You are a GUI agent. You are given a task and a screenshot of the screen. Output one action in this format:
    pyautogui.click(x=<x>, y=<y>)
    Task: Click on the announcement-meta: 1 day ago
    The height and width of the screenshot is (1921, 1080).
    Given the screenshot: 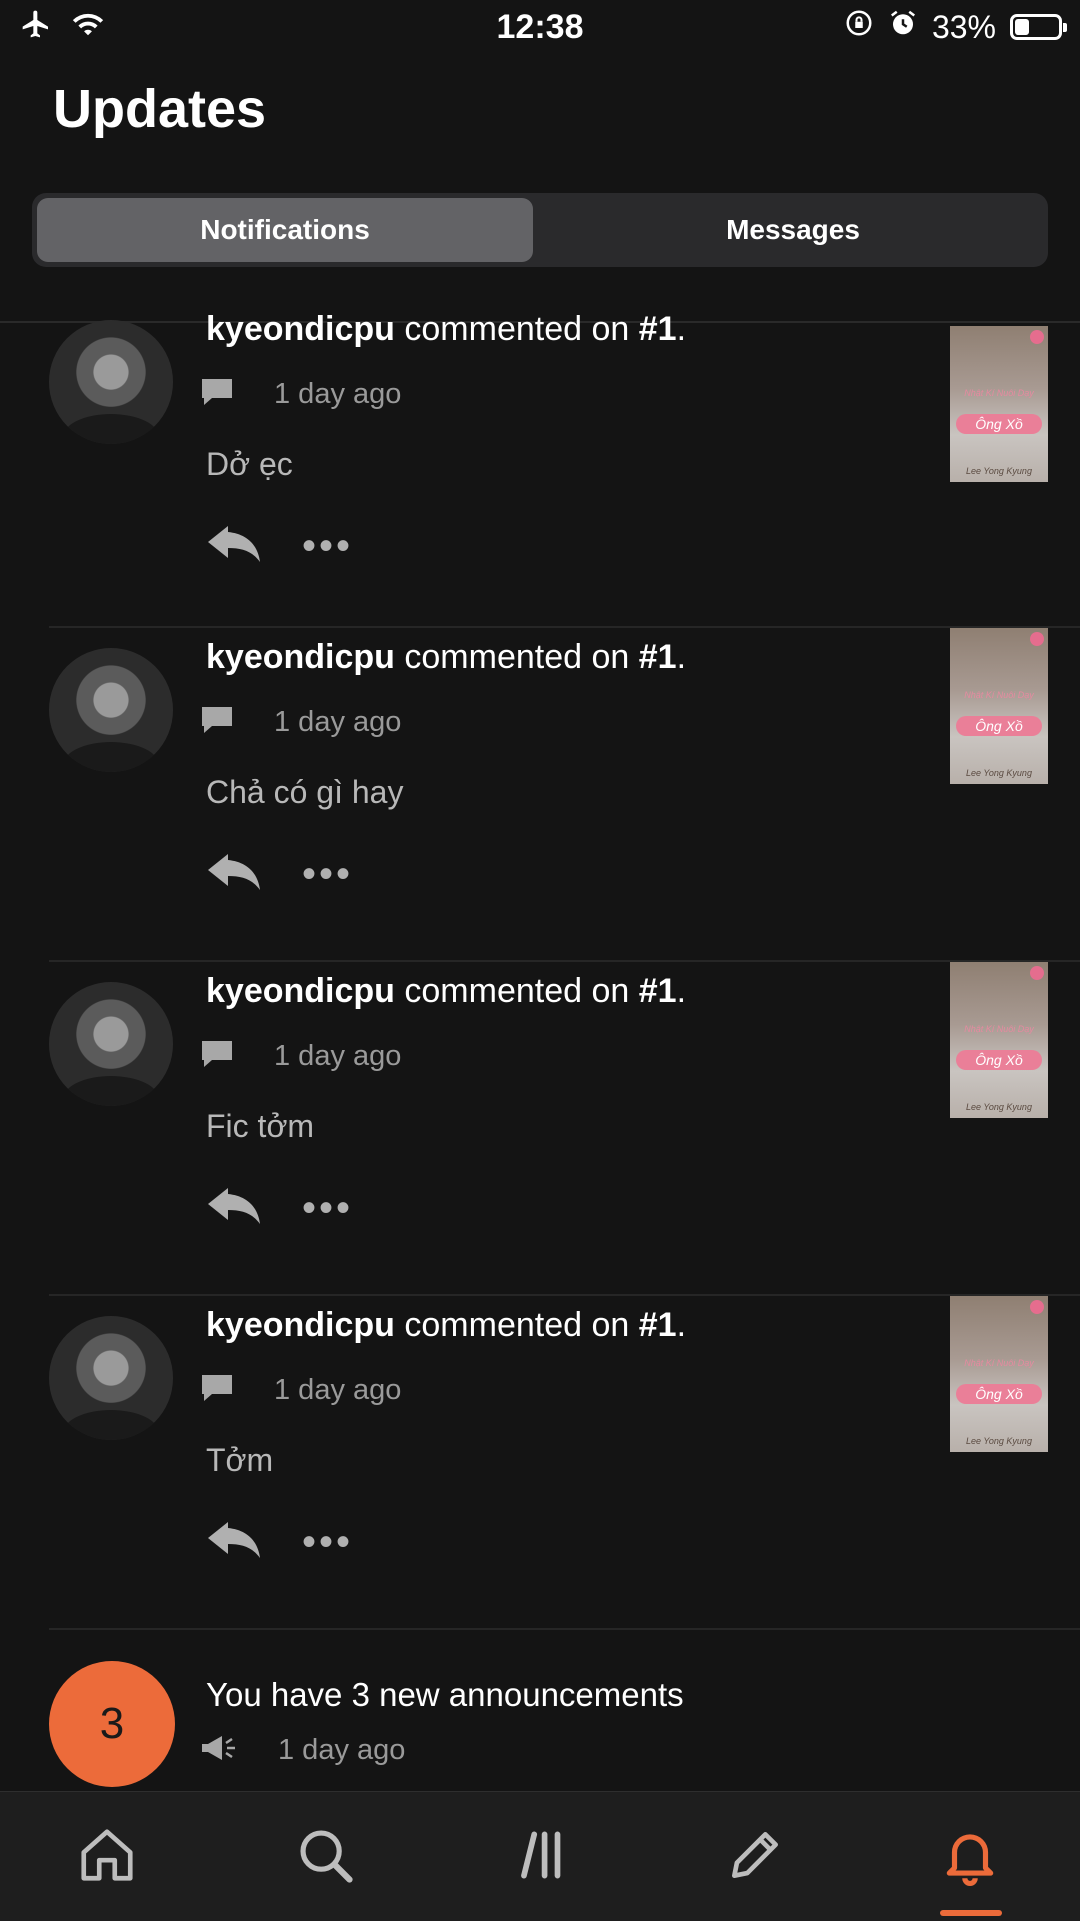 What is the action you would take?
    pyautogui.click(x=302, y=1750)
    